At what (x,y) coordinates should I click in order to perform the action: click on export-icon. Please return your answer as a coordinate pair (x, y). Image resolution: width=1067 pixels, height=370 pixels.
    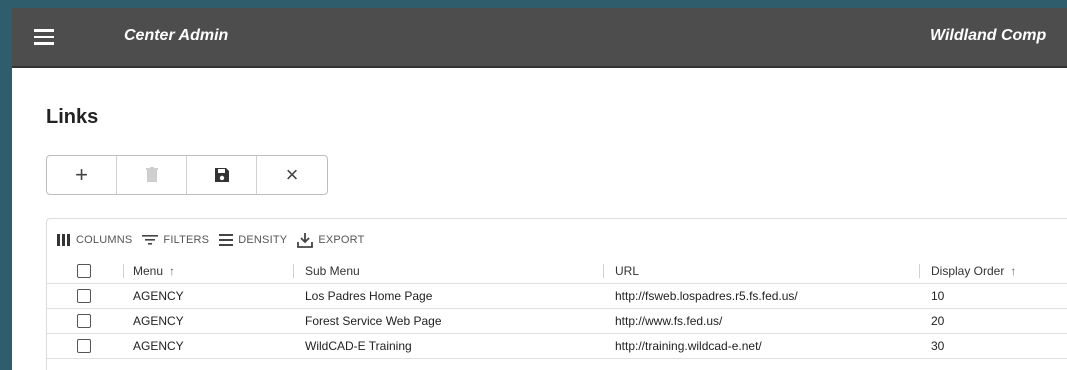
    Looking at the image, I should click on (305, 240).